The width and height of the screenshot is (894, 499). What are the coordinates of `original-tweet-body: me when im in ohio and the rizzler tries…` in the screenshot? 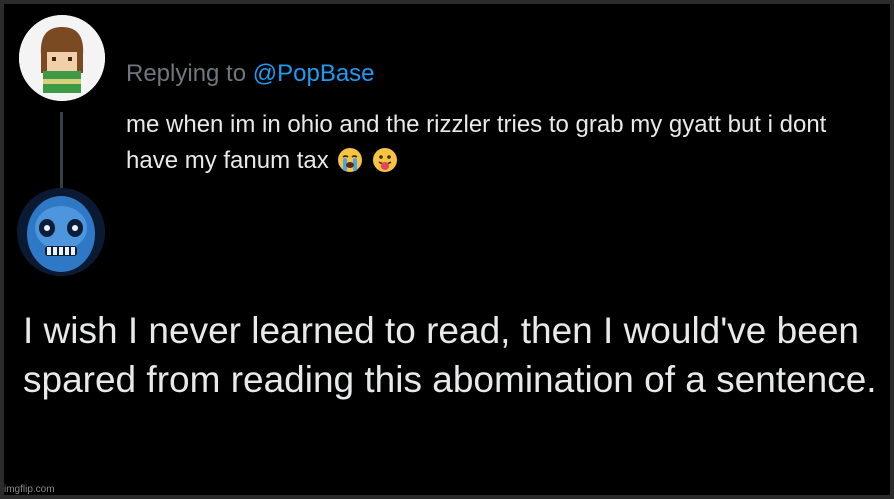 It's located at (476, 142).